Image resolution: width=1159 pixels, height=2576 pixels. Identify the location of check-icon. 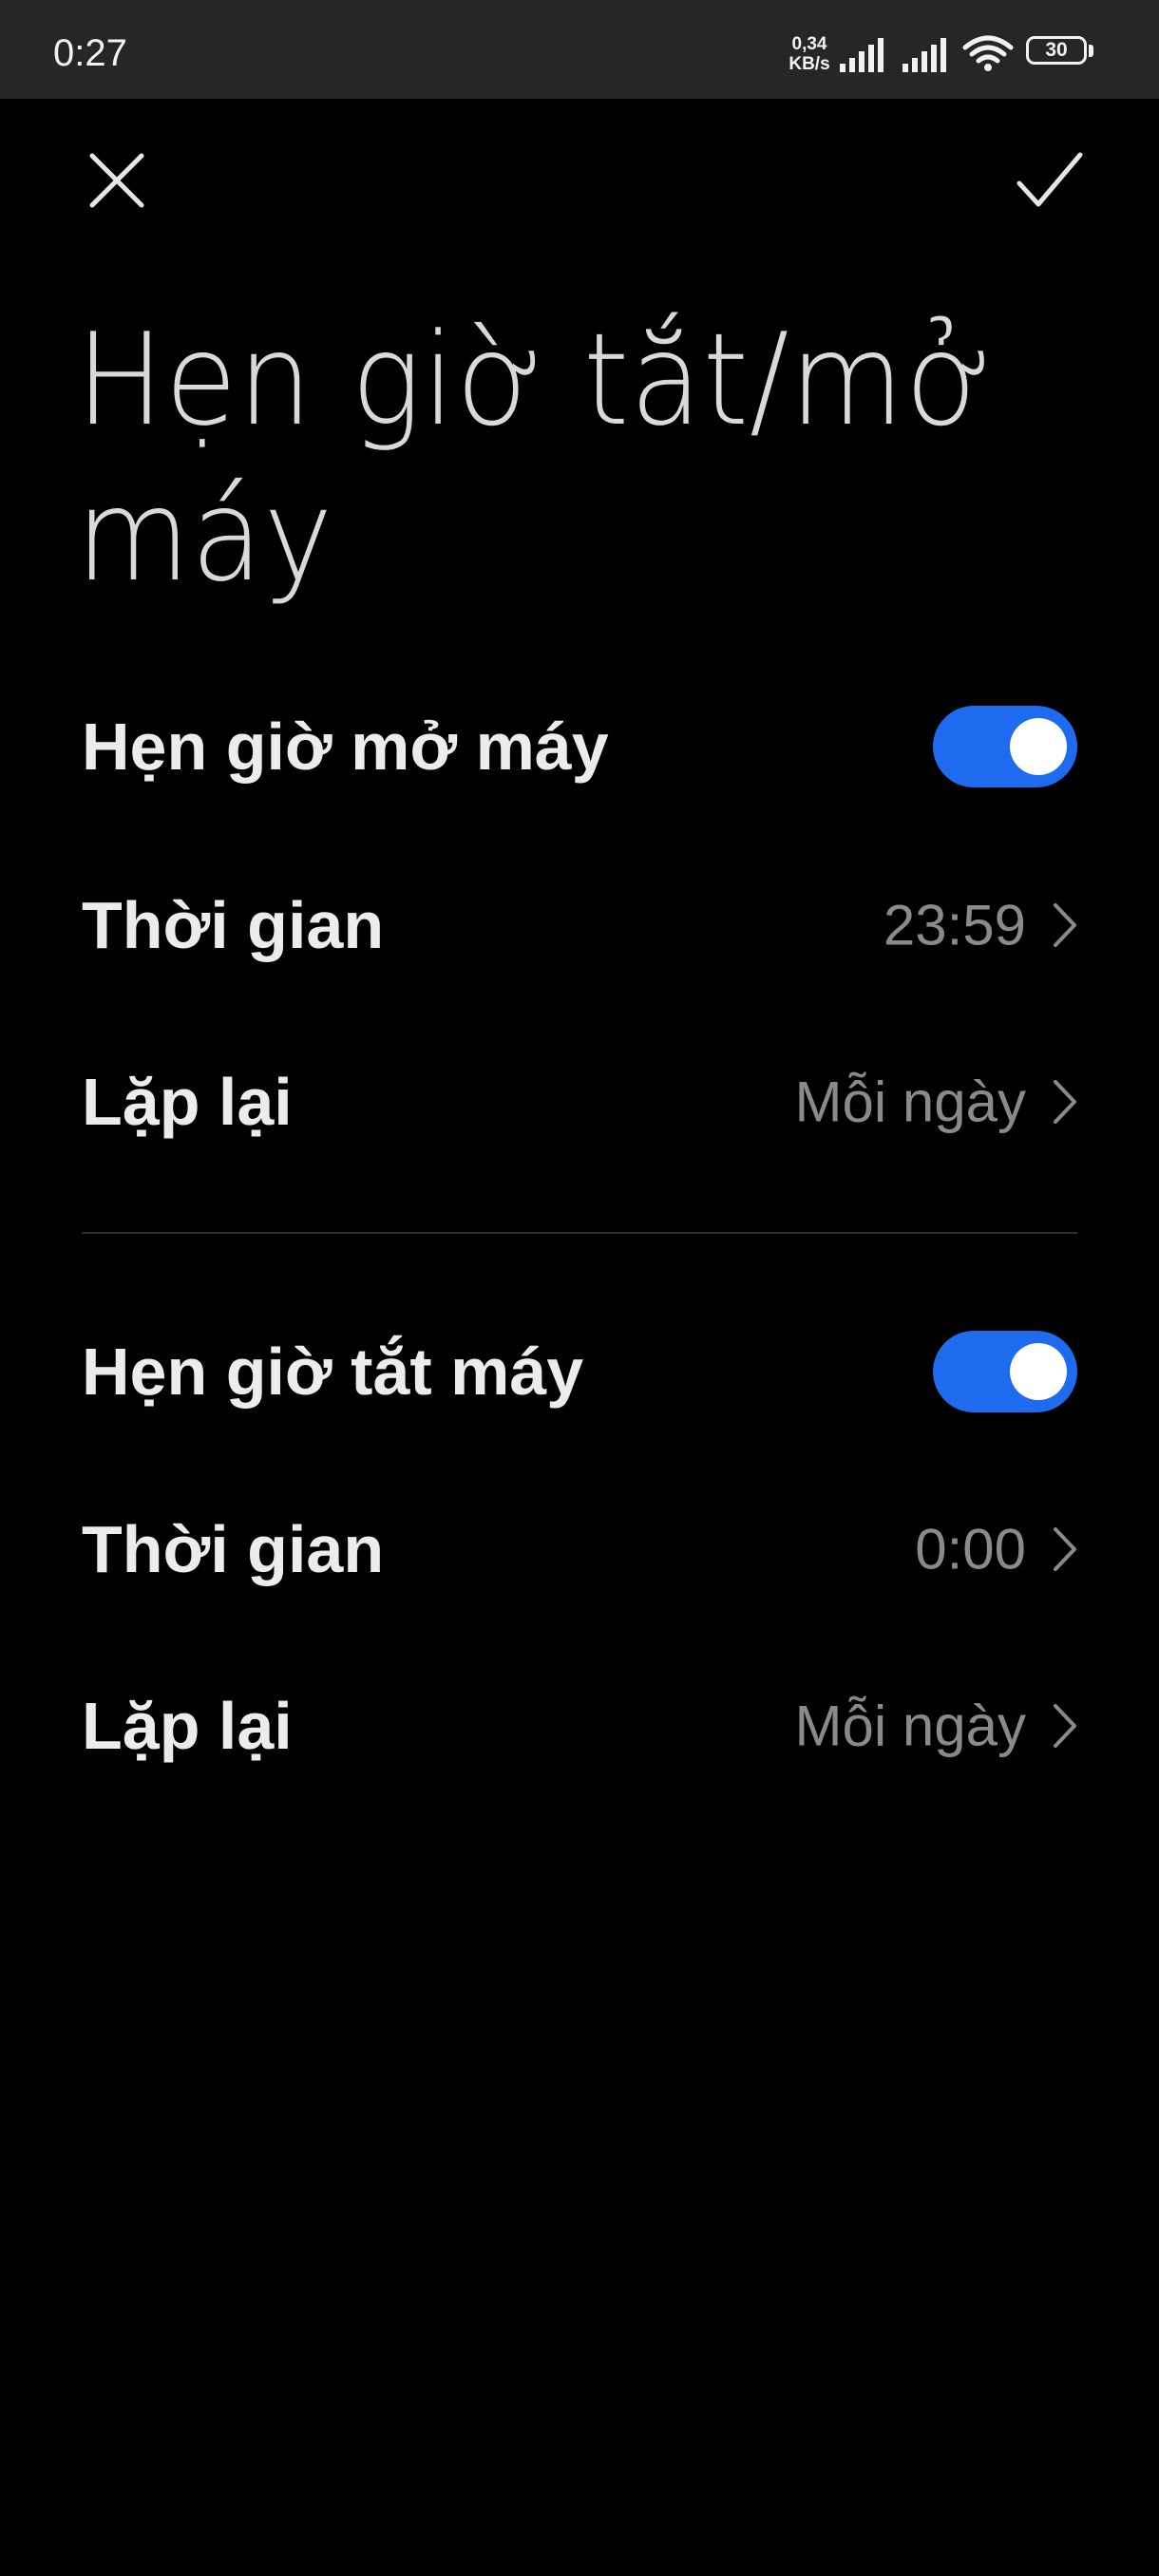
(1049, 179).